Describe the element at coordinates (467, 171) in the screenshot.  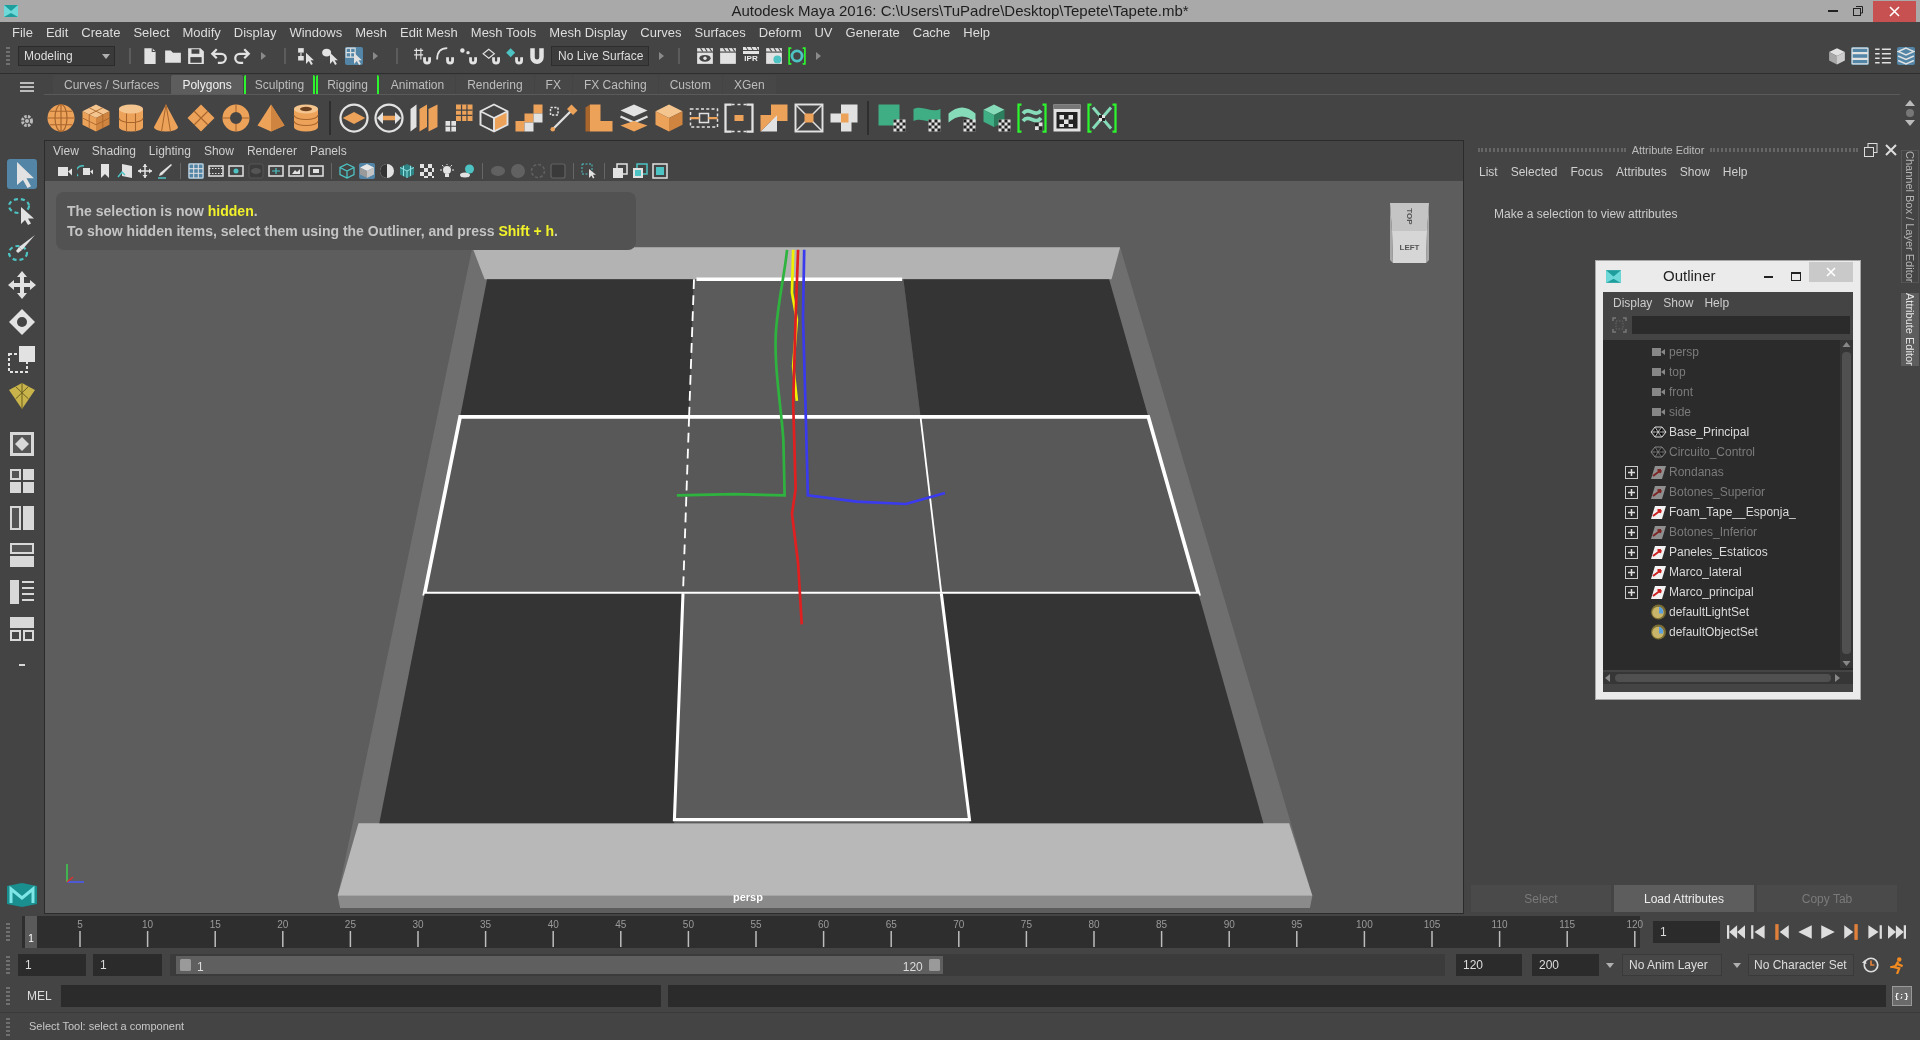
I see `shadow-sphere-icon` at that location.